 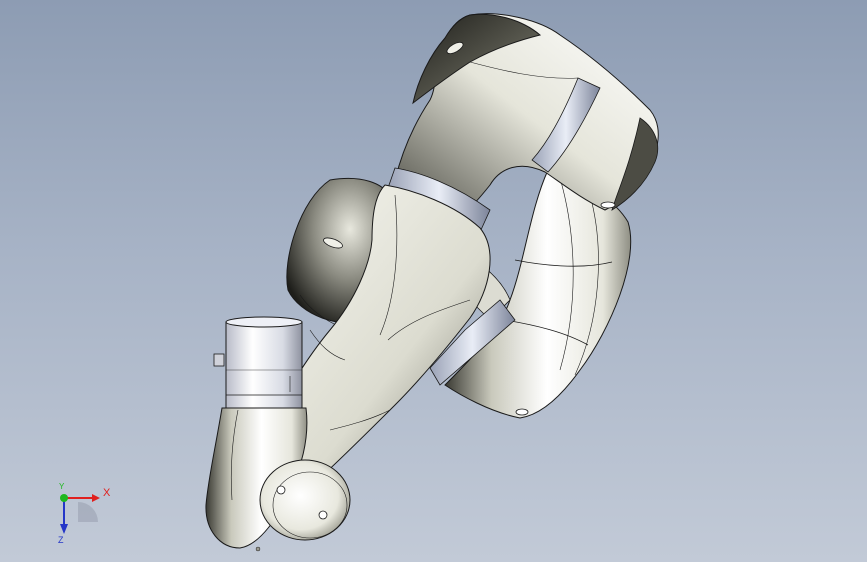 What do you see at coordinates (258, 362) in the screenshot?
I see `wrist-cylinder` at bounding box center [258, 362].